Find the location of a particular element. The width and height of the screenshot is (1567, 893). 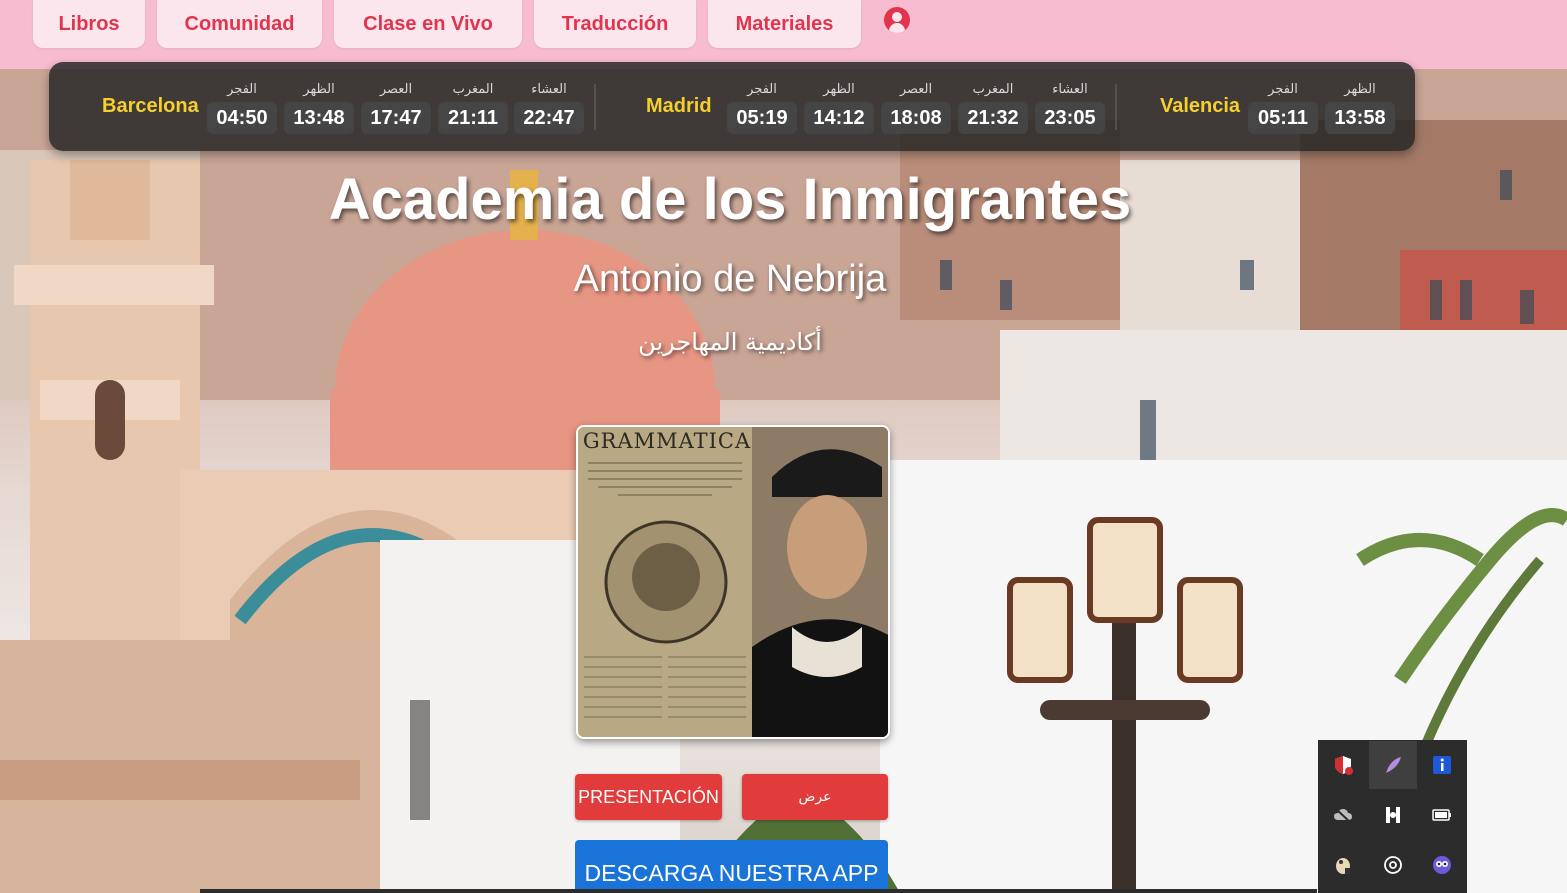

prayer-slot: الظهر 13:48 is located at coordinates (319, 107).